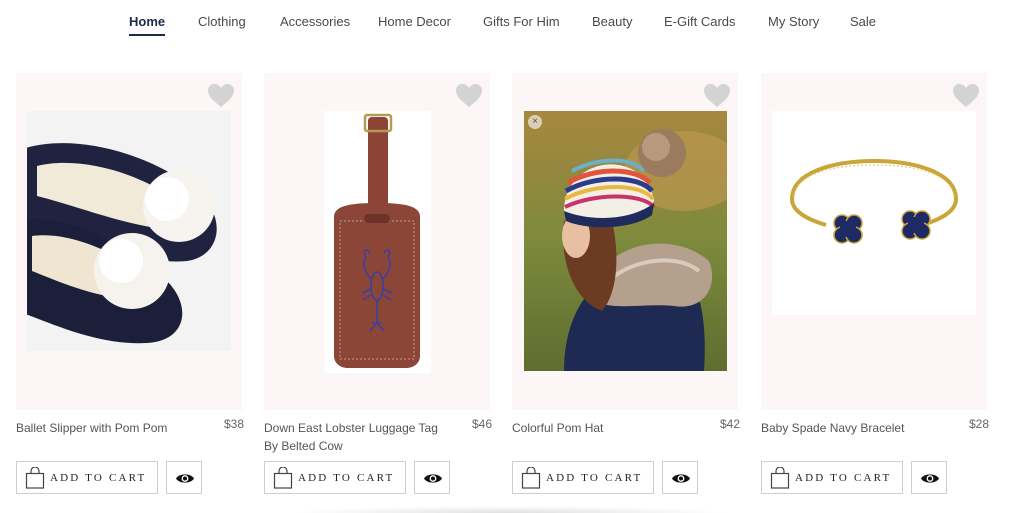  What do you see at coordinates (874, 213) in the screenshot?
I see `bracelet-image` at bounding box center [874, 213].